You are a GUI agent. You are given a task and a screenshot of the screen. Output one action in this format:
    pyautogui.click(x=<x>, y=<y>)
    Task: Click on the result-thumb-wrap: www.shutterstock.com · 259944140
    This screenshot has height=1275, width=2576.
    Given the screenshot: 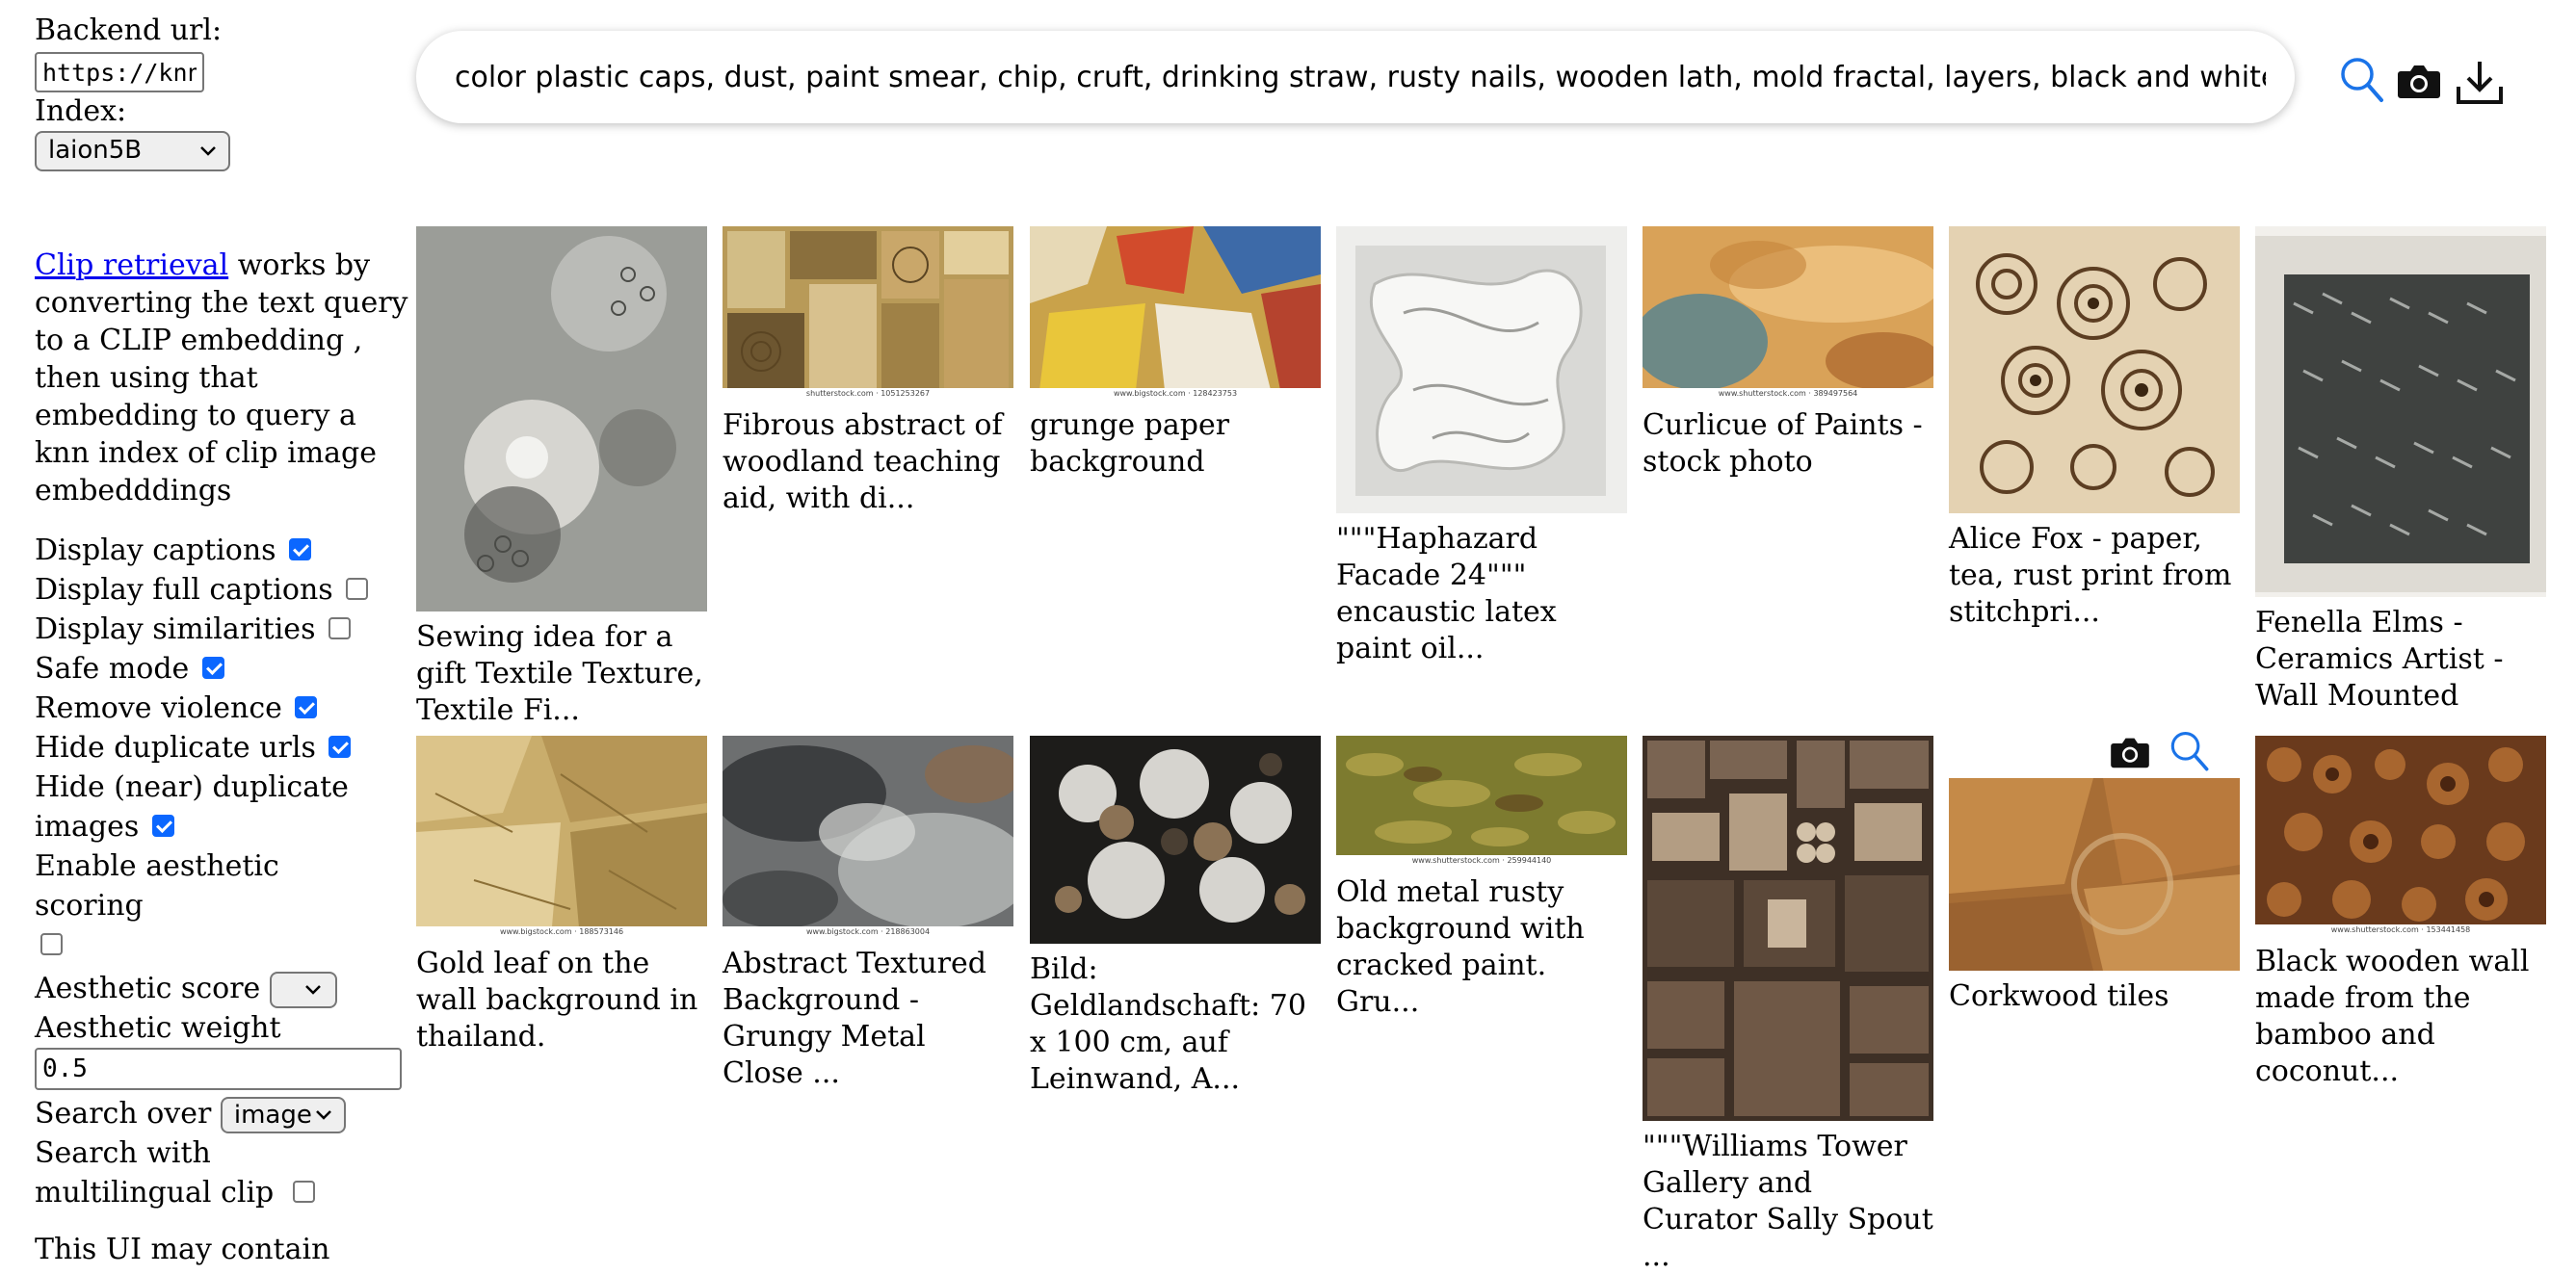 What is the action you would take?
    pyautogui.click(x=1481, y=801)
    